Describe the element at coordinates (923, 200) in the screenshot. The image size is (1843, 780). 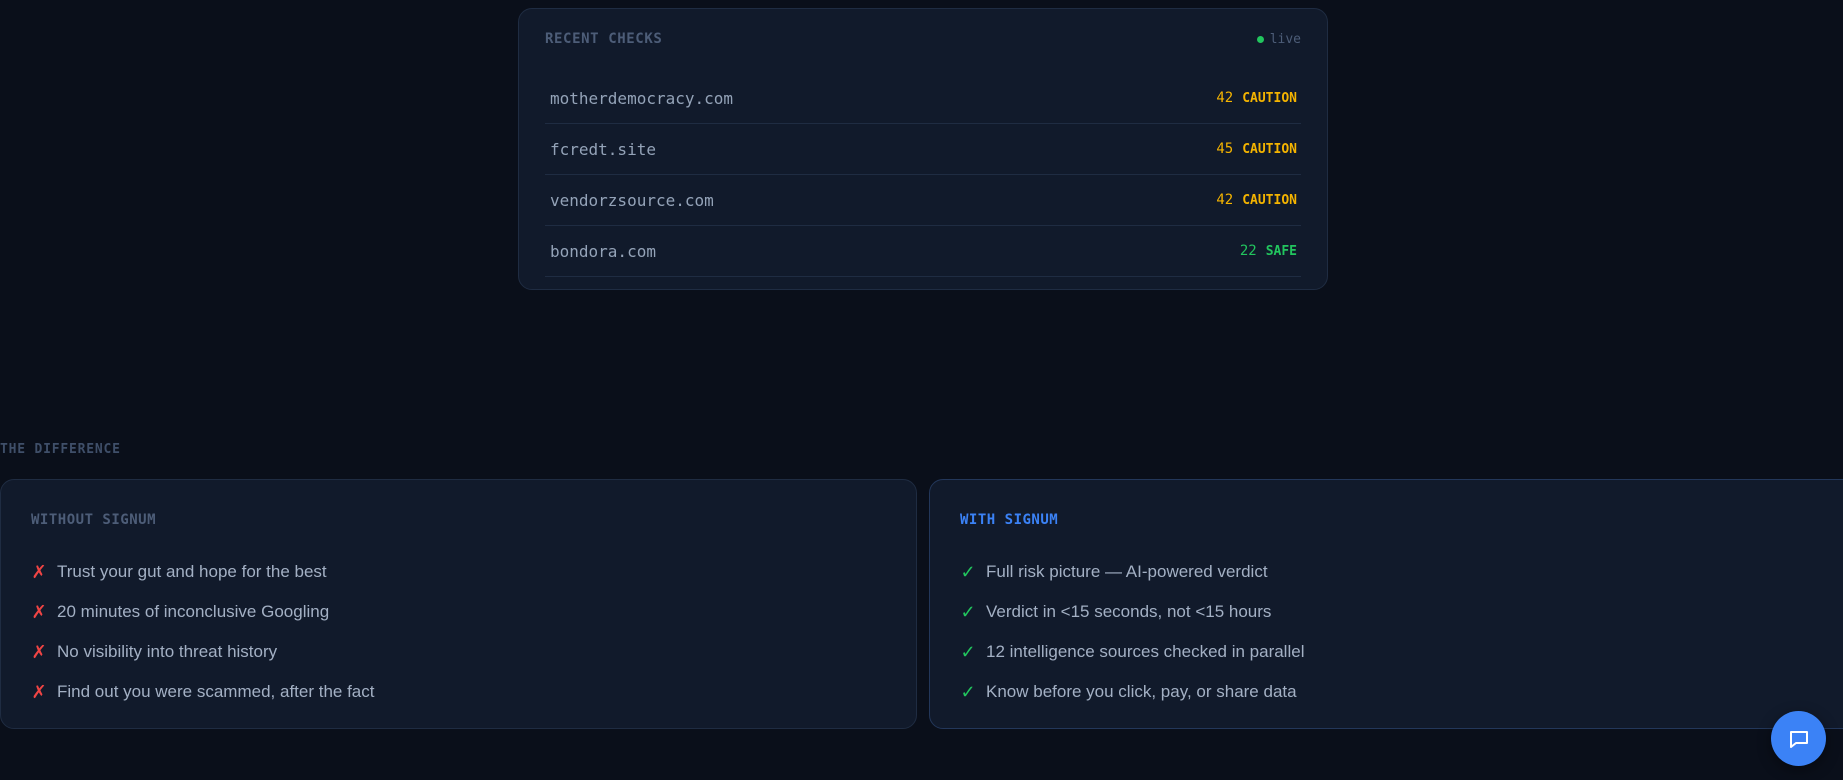
I see `check-row: vendorzsource.com 42 CAUTION` at that location.